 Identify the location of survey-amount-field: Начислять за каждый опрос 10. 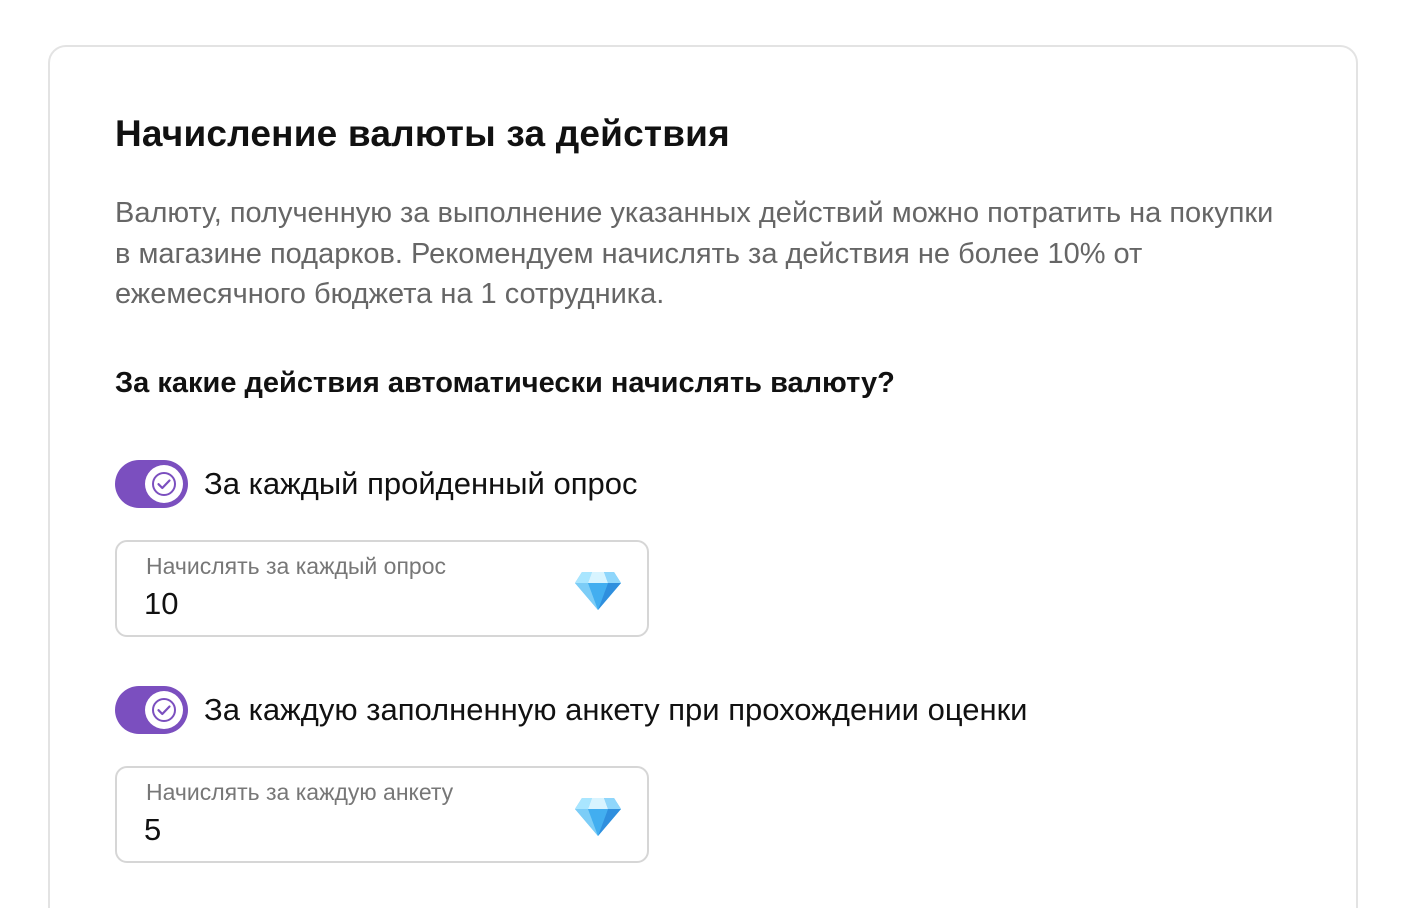
(382, 588).